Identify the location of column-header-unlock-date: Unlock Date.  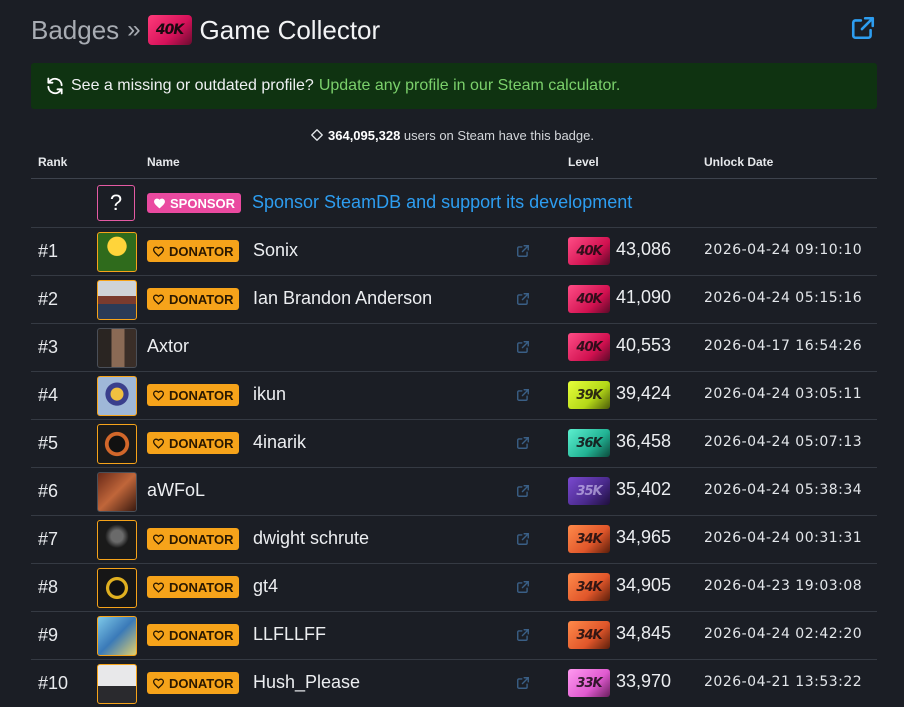
(738, 162).